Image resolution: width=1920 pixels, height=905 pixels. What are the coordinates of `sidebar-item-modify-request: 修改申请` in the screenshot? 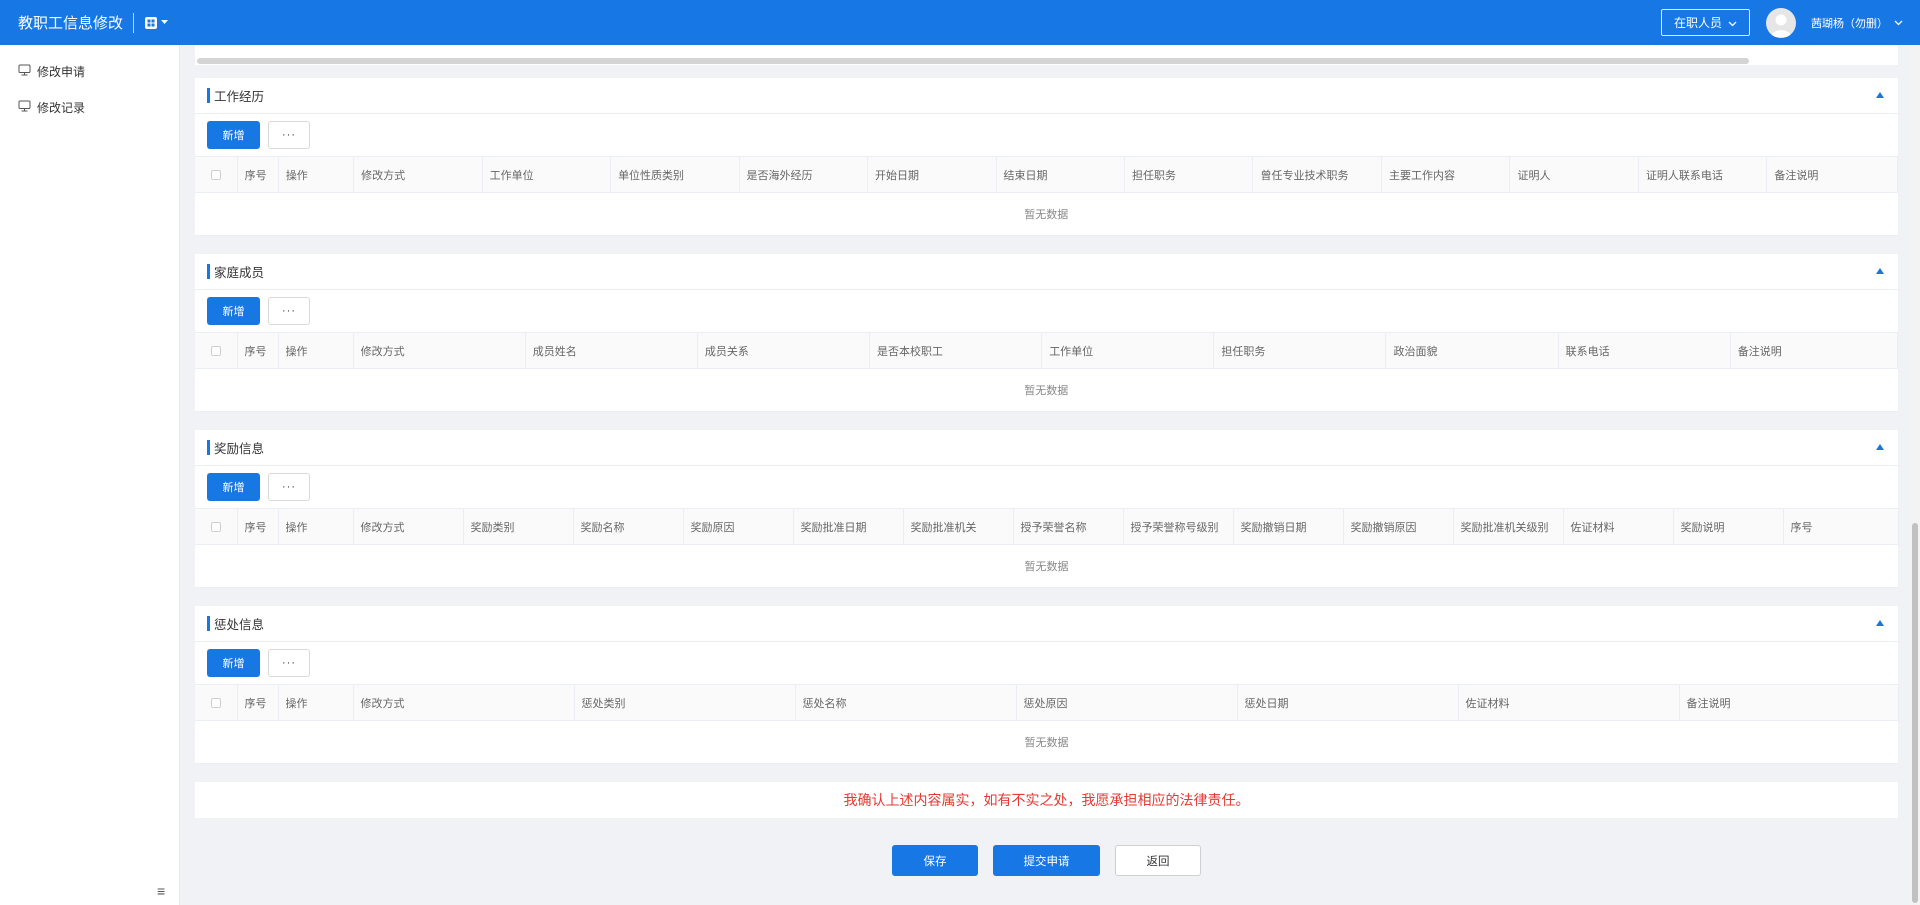 It's located at (89, 71).